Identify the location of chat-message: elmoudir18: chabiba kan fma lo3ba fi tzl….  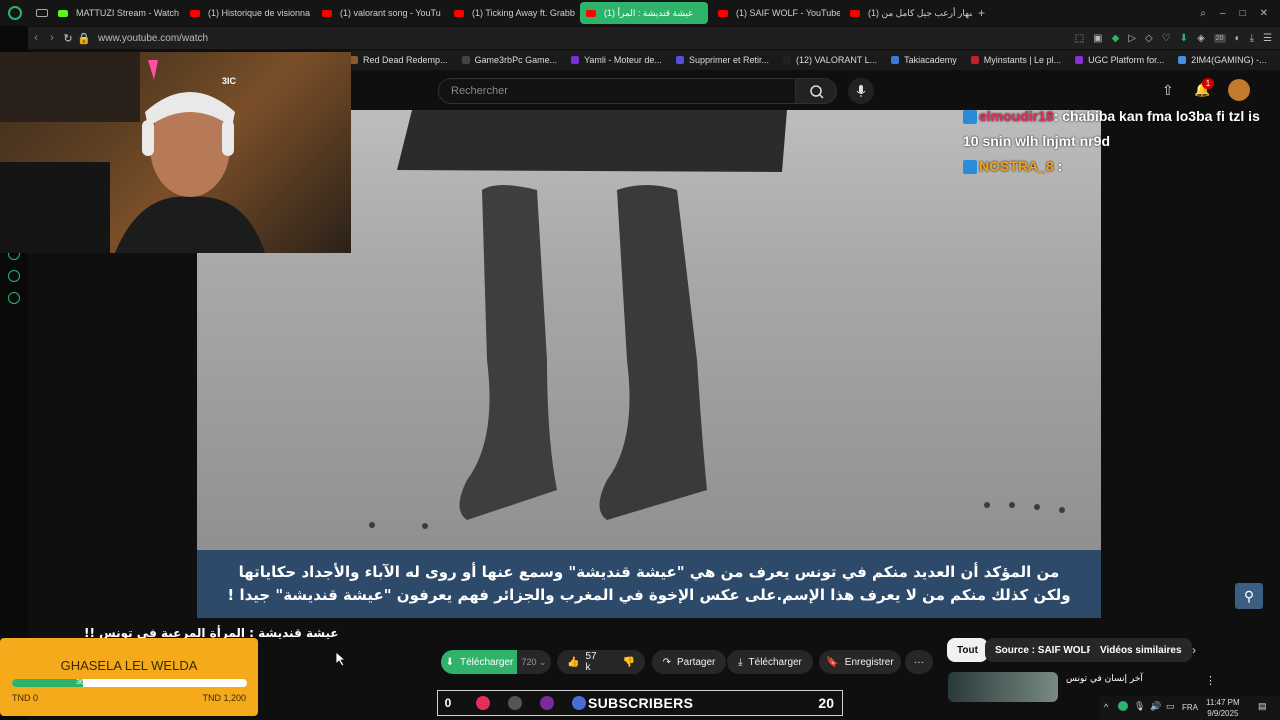
(1121, 116).